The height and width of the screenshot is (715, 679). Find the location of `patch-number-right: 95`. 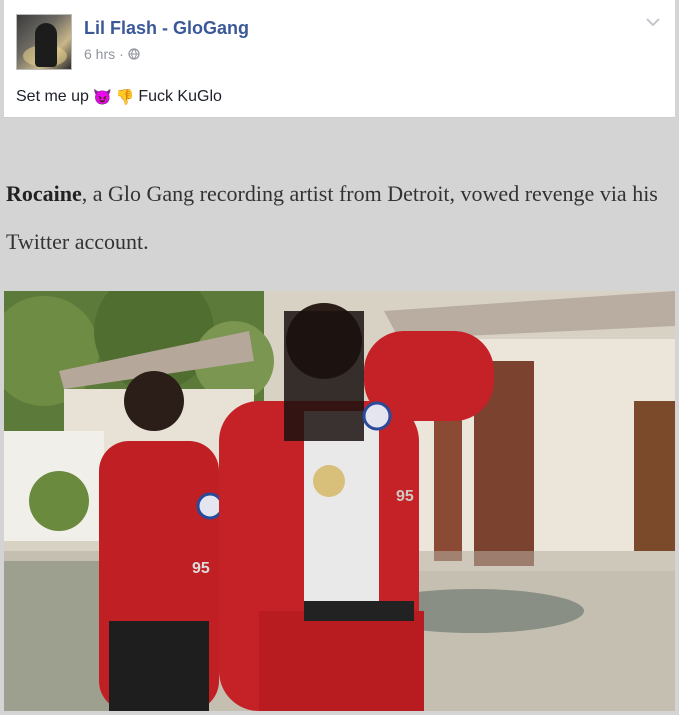

patch-number-right: 95 is located at coordinates (405, 496).